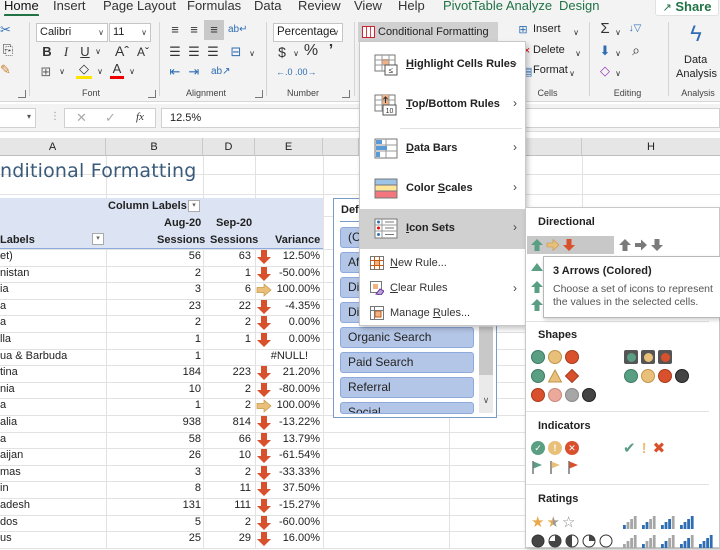 This screenshot has height=550, width=720. I want to click on font-launcher, so click(152, 94).